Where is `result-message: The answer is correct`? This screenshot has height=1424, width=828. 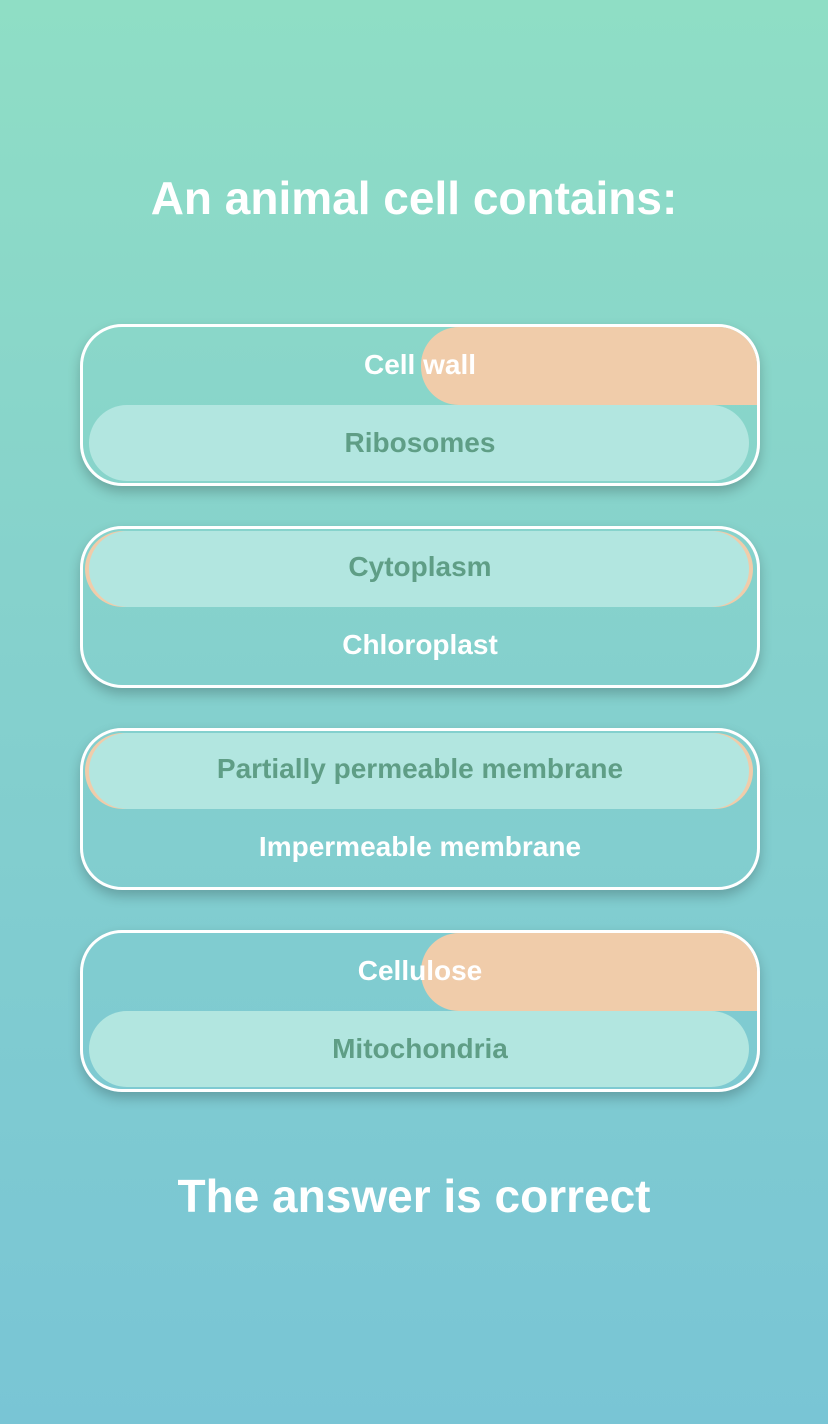 result-message: The answer is correct is located at coordinates (414, 1196).